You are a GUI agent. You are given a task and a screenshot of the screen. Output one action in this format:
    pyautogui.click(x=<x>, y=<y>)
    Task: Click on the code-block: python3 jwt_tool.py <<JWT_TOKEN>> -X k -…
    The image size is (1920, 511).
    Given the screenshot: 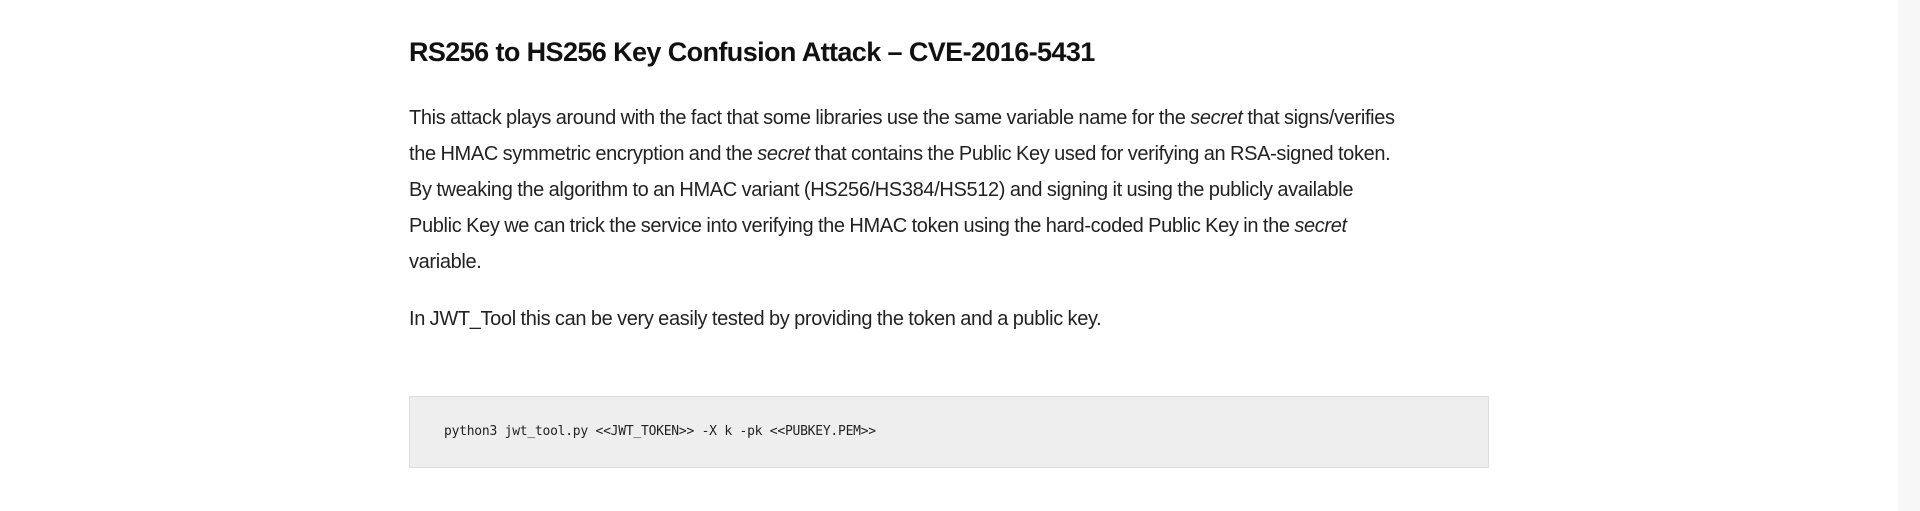 What is the action you would take?
    pyautogui.click(x=949, y=432)
    